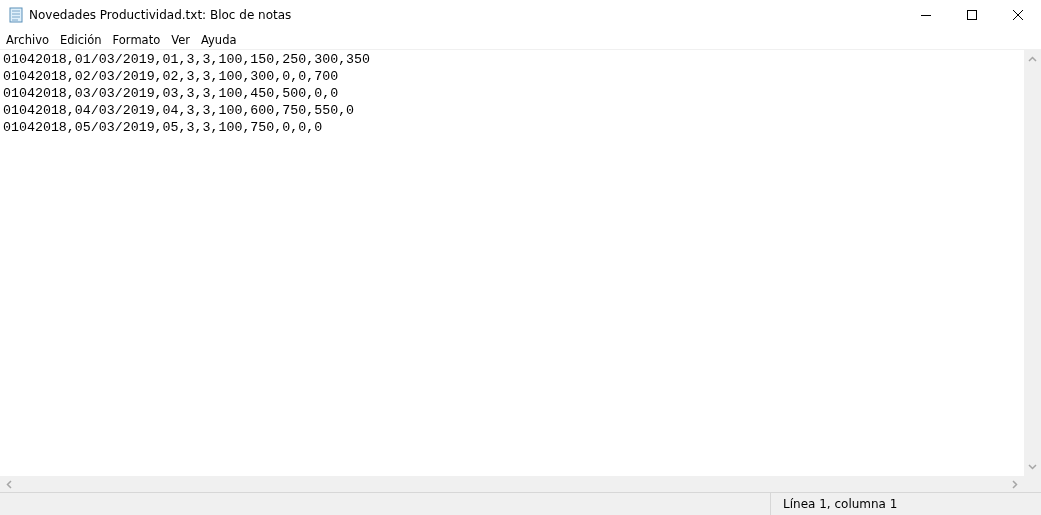  What do you see at coordinates (512, 484) in the screenshot?
I see `horizontal-scrollbar` at bounding box center [512, 484].